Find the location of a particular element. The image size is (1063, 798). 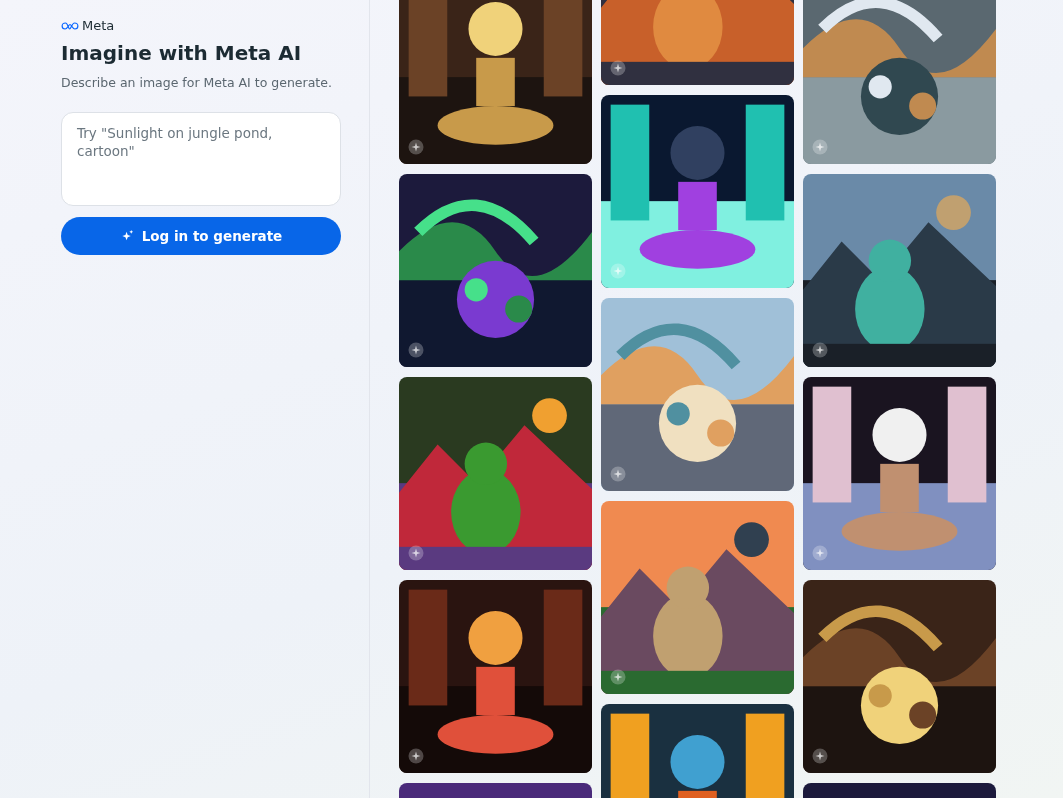

prompt-field: Try "Sunlight on jungle pond, cartoon" is located at coordinates (201, 159).